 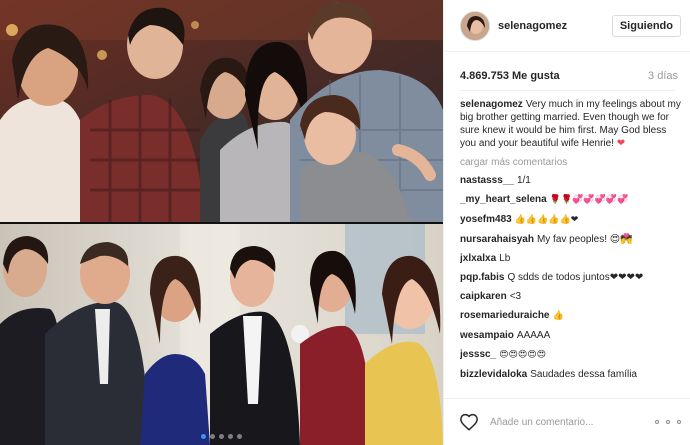 What do you see at coordinates (569, 422) in the screenshot?
I see `comment-input` at bounding box center [569, 422].